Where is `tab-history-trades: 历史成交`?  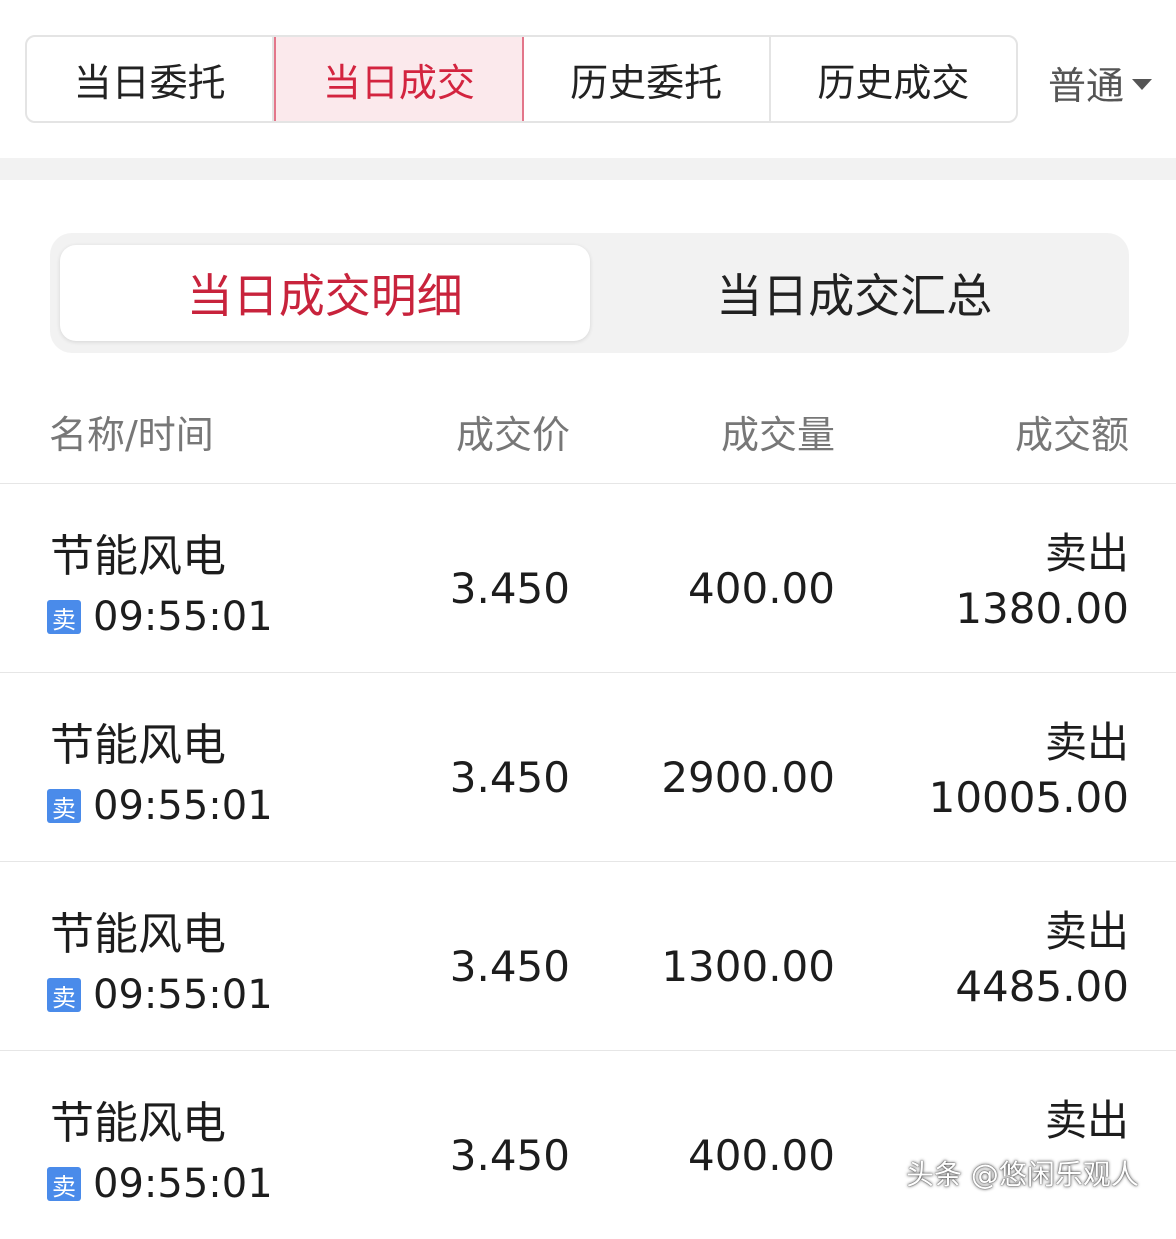
tab-history-trades: 历史成交 is located at coordinates (893, 79).